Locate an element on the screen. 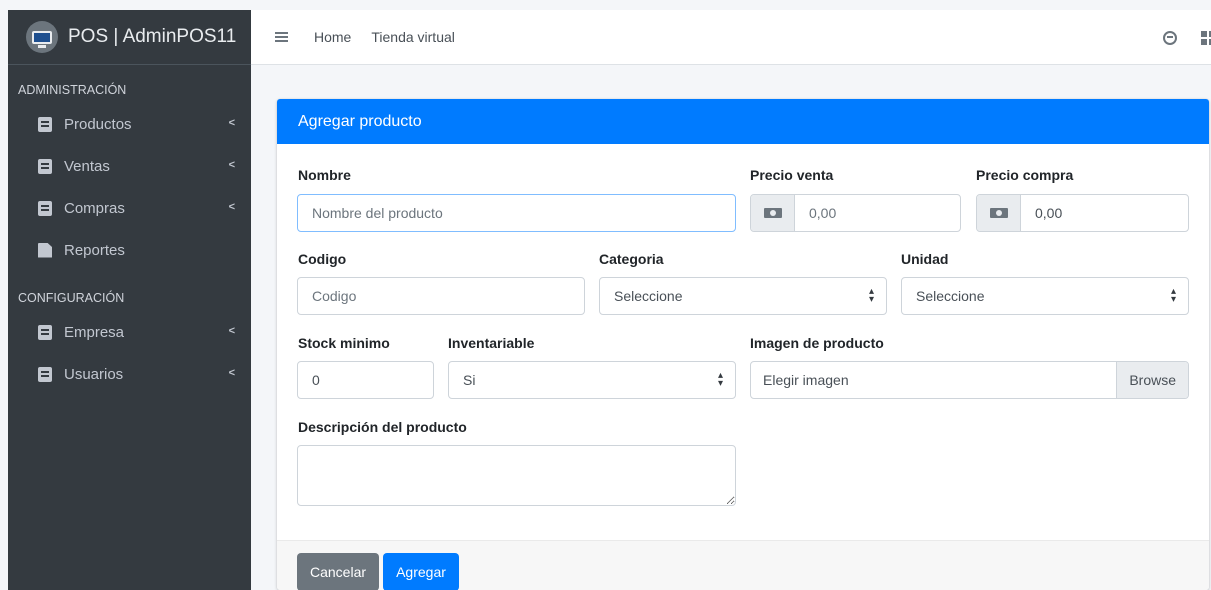 This screenshot has height=590, width=1211. precio-compra-label: Precio compra is located at coordinates (1025, 175).